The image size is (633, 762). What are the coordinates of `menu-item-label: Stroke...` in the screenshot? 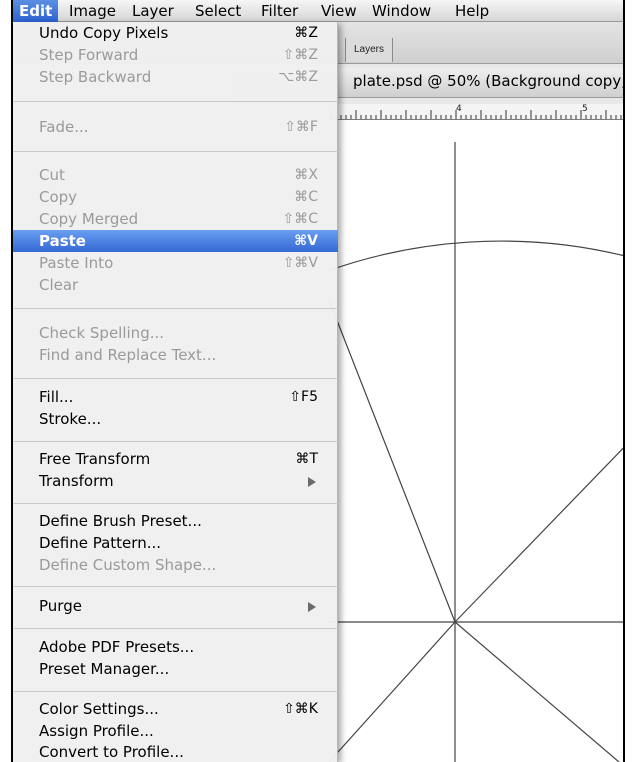 It's located at (70, 419).